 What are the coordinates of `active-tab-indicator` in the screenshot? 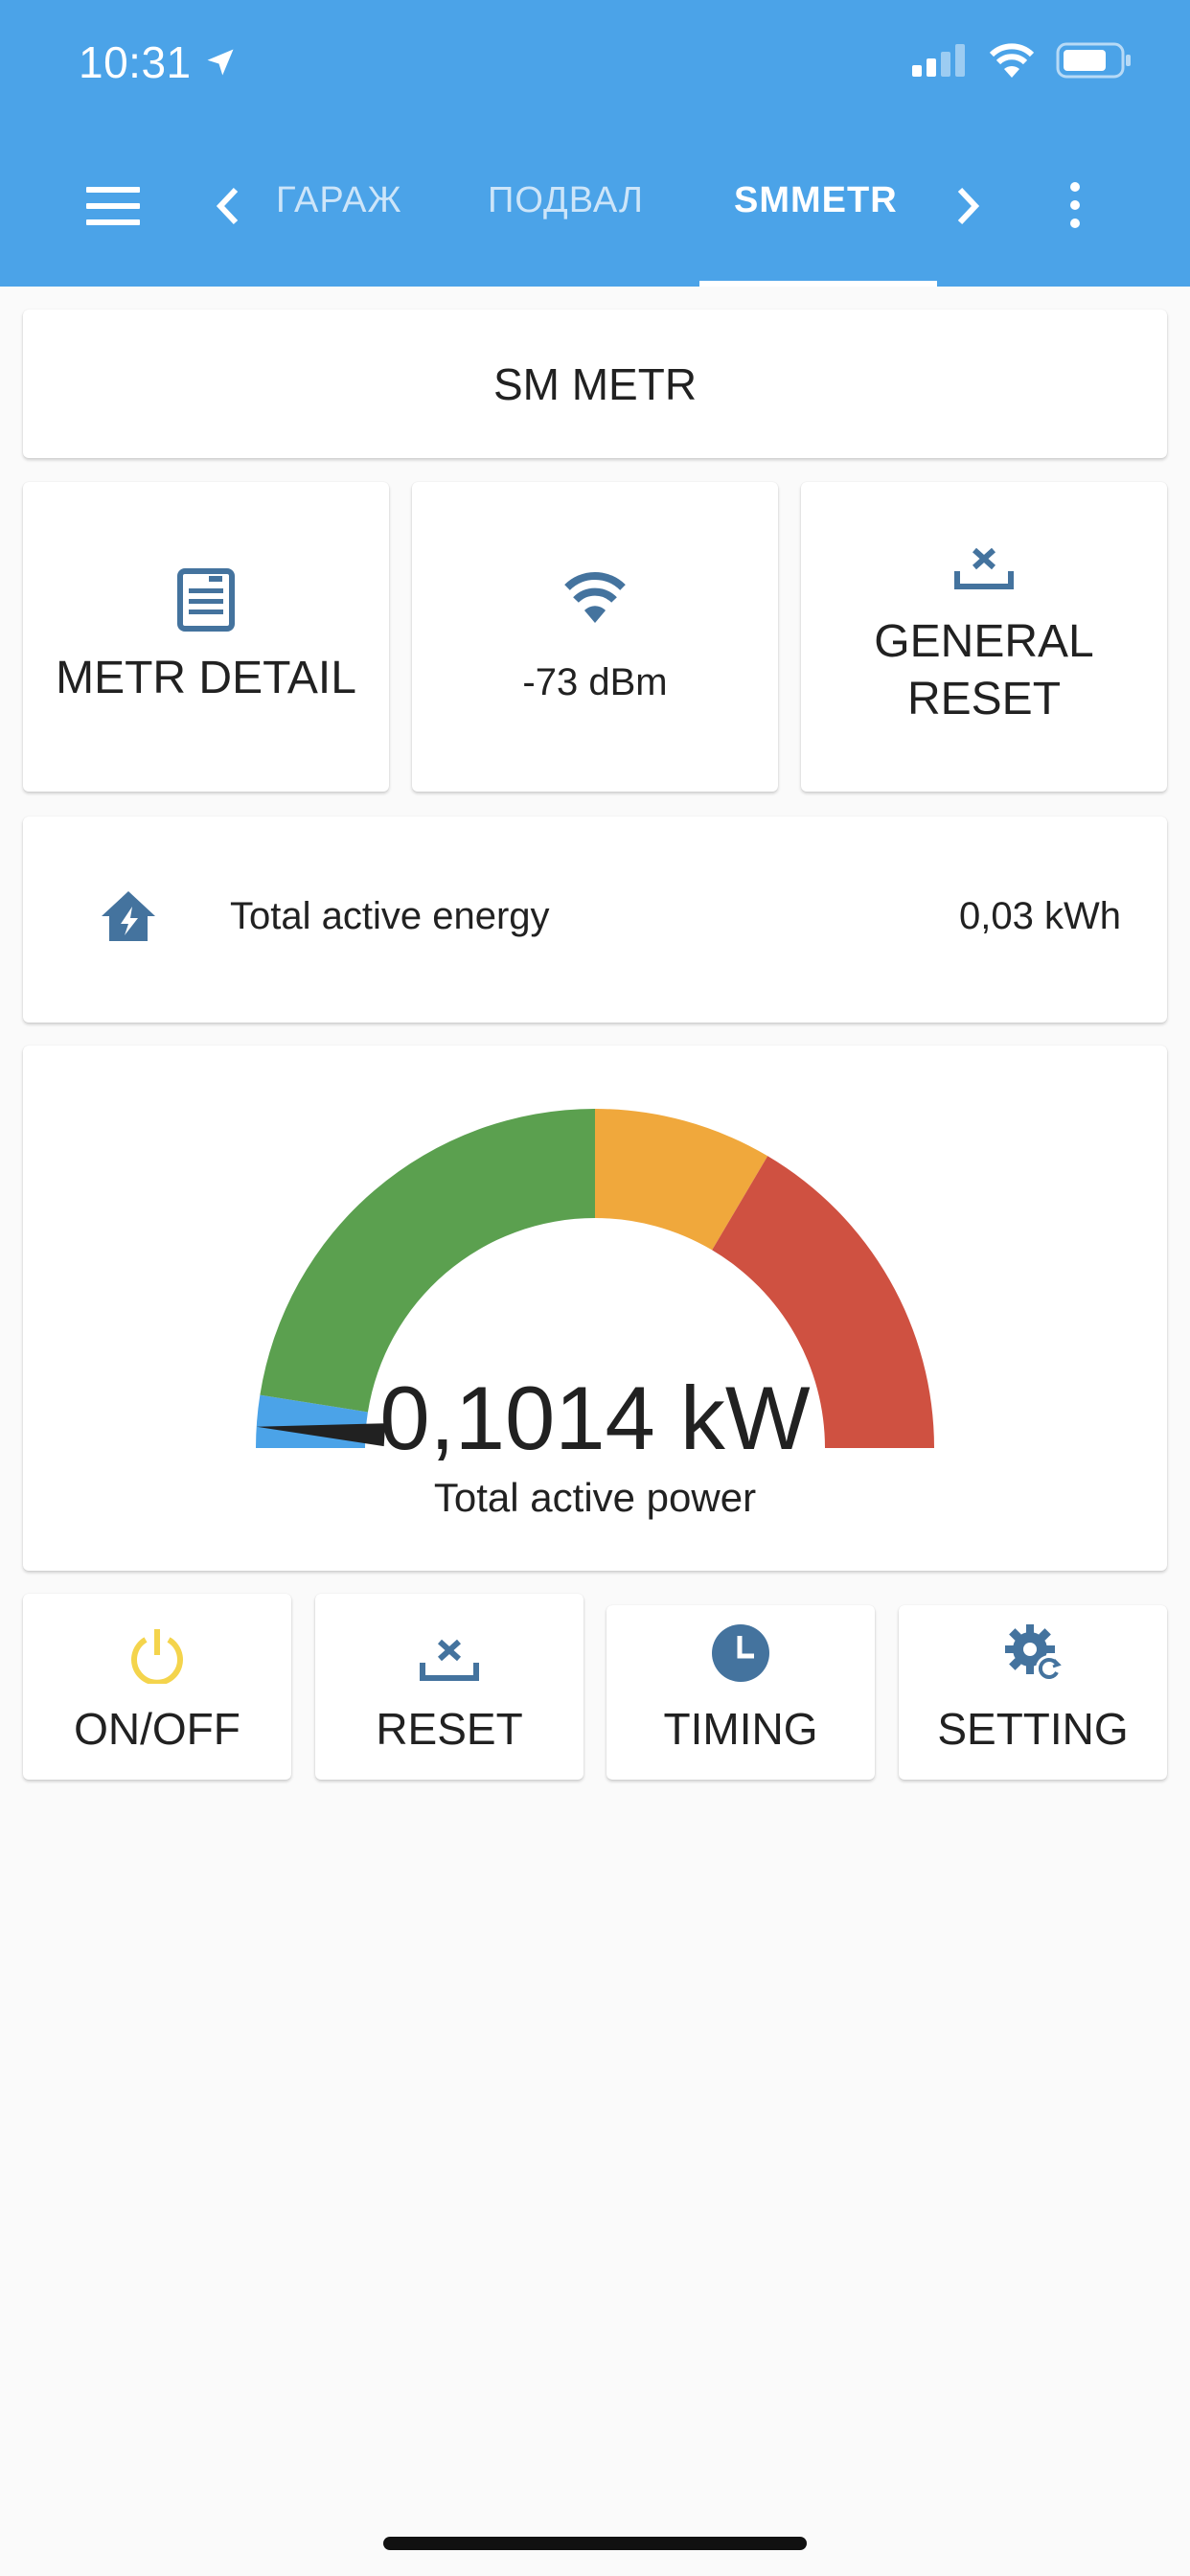 It's located at (818, 284).